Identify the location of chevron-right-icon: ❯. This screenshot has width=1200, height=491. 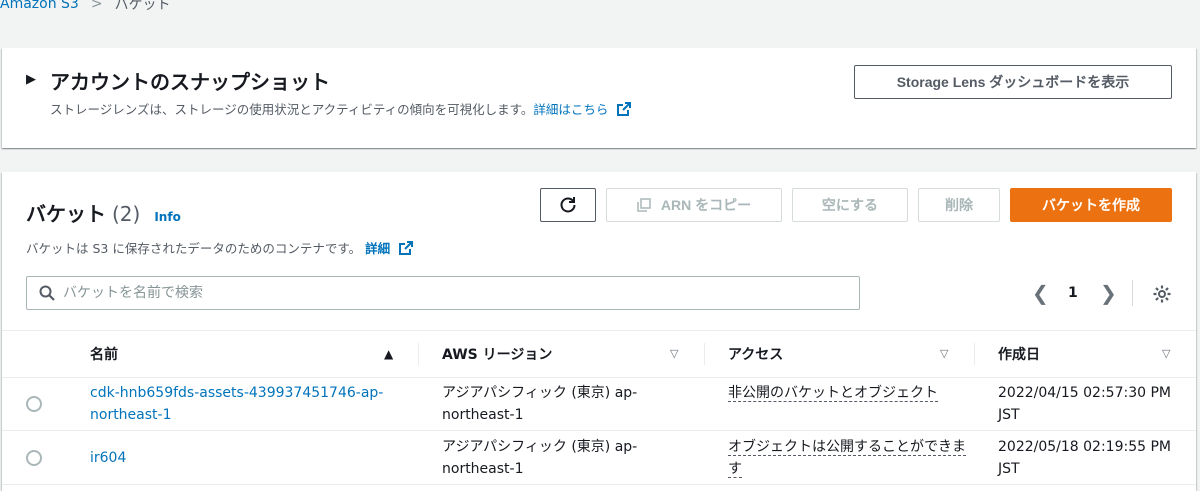
(1108, 293).